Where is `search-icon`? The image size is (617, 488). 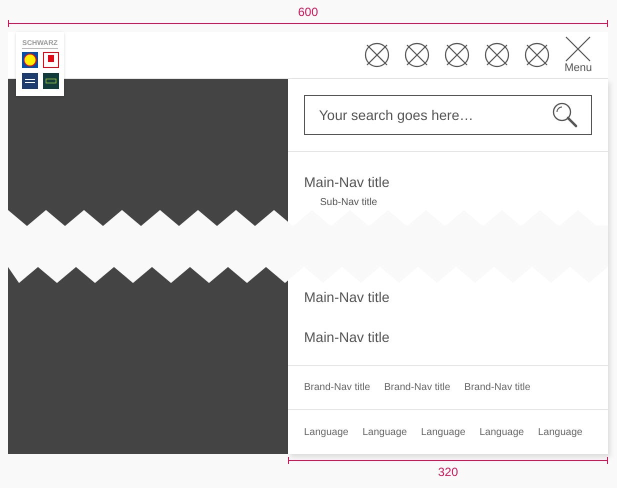 search-icon is located at coordinates (565, 115).